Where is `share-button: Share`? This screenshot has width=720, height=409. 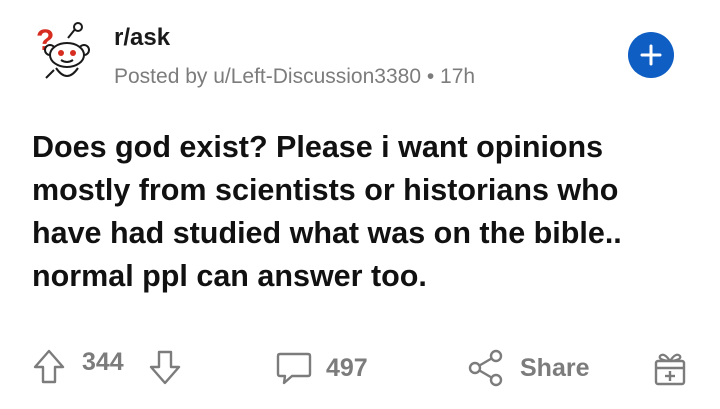
share-button: Share is located at coordinates (527, 368).